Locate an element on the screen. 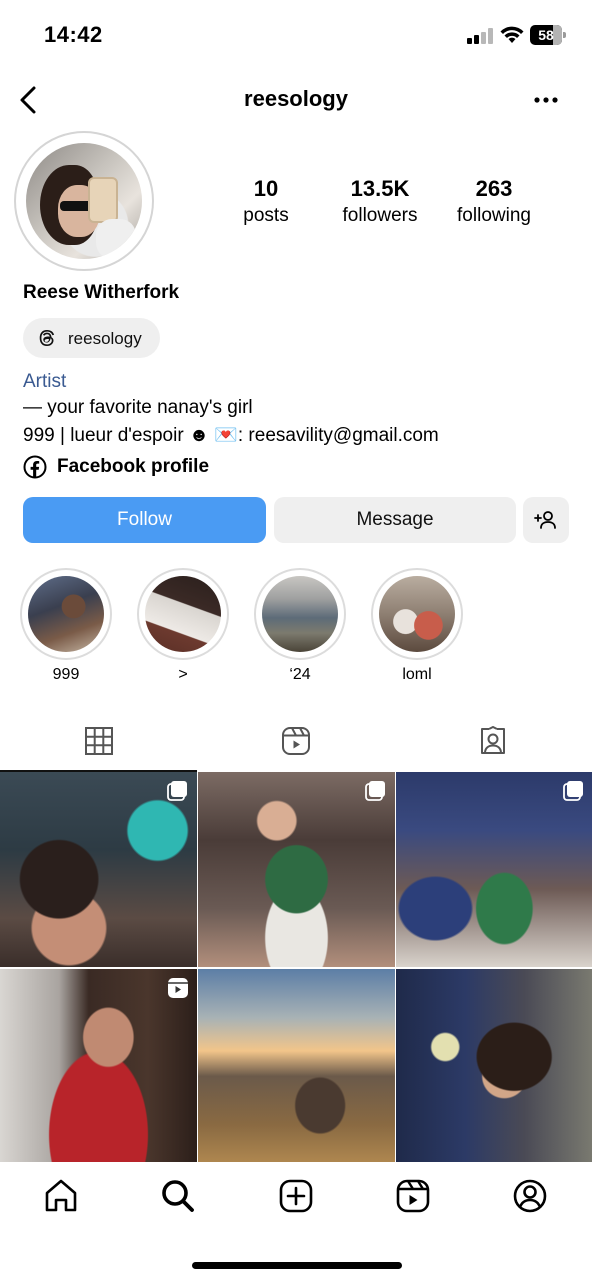 The width and height of the screenshot is (592, 1280). create-icon is located at coordinates (296, 1196).